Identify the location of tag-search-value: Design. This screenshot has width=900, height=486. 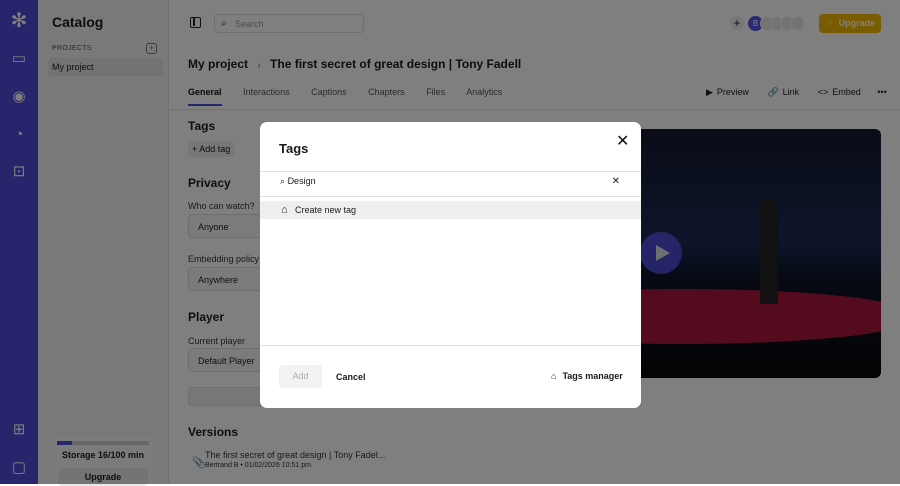
(301, 181).